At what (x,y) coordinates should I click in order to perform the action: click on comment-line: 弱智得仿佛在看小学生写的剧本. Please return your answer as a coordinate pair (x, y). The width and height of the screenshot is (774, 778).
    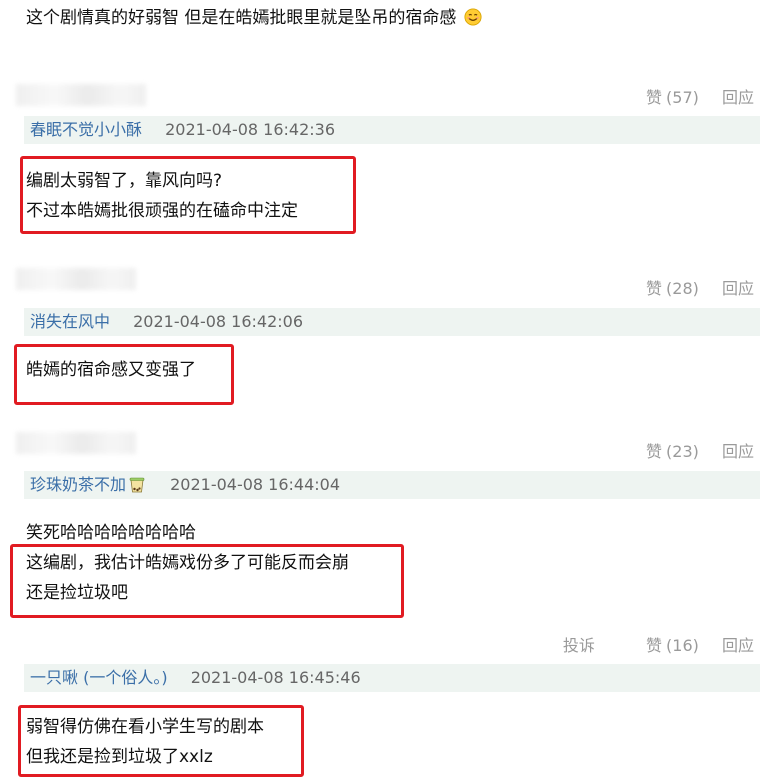
    Looking at the image, I should click on (145, 727).